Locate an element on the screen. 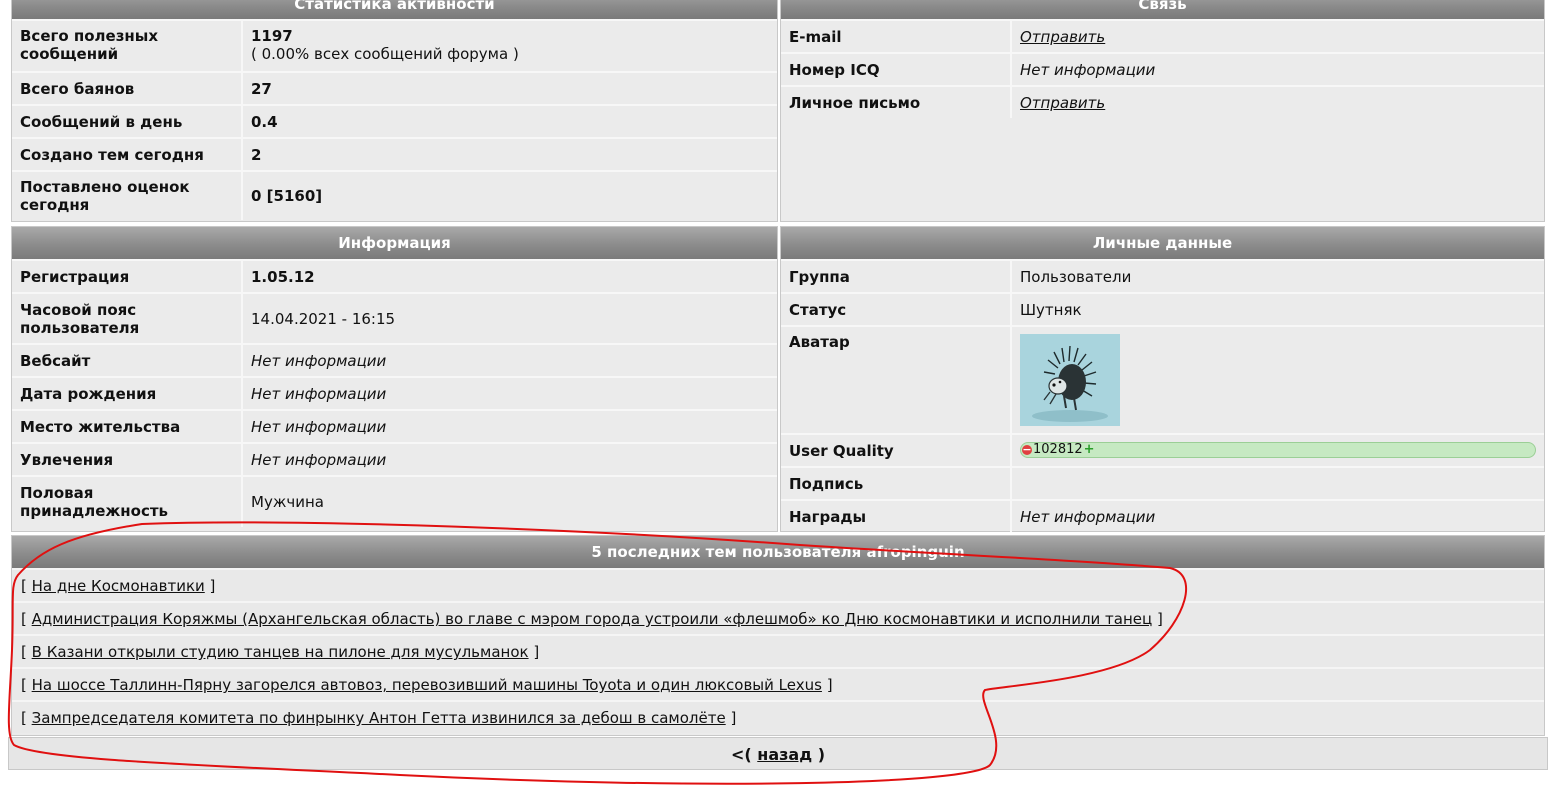  send-pm-link: Отправить is located at coordinates (1278, 103).